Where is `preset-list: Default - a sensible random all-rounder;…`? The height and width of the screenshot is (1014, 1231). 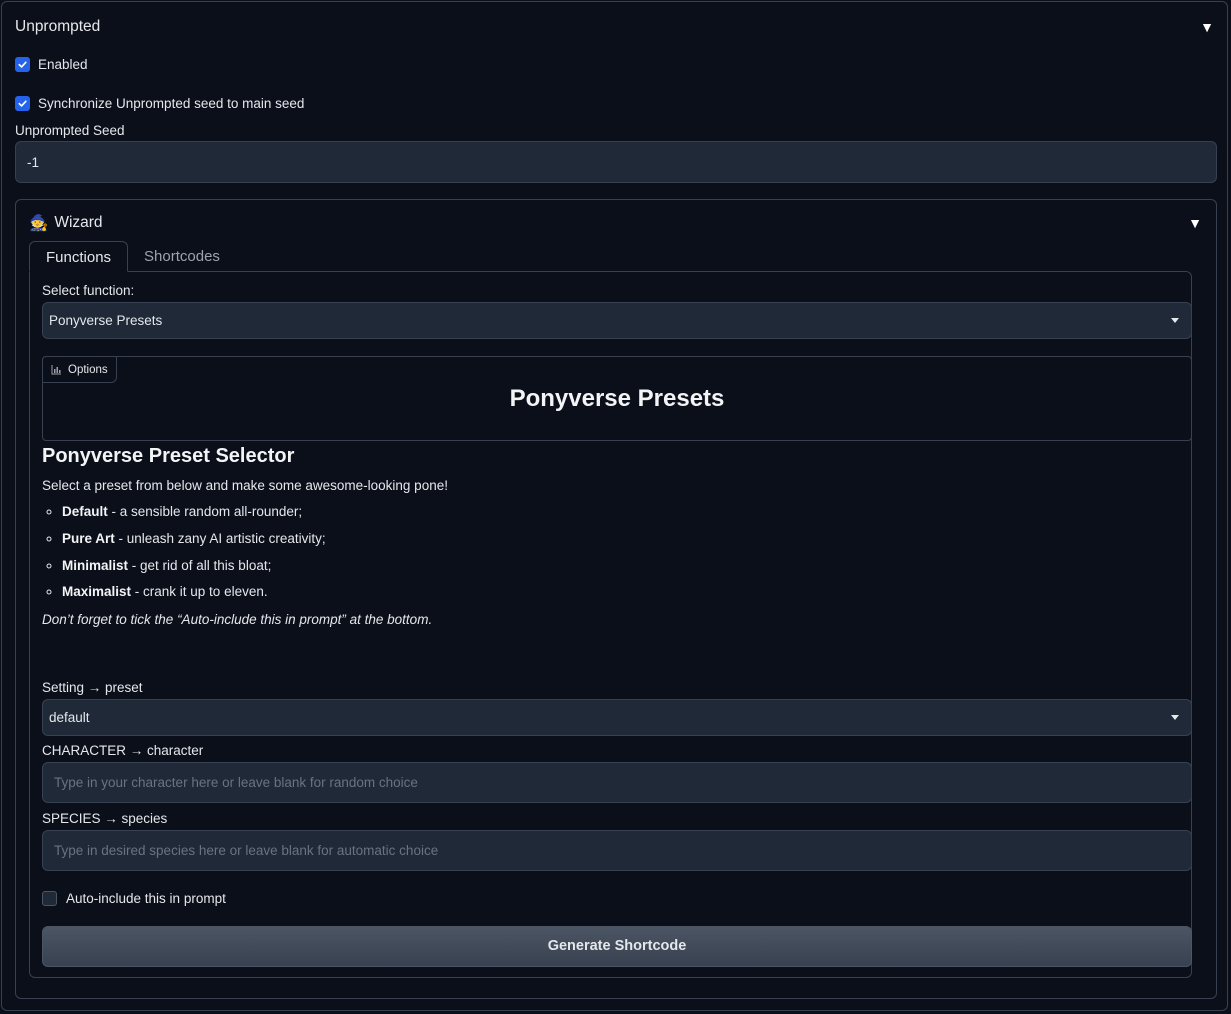 preset-list: Default - a sensible random all-rounder;… is located at coordinates (612, 552).